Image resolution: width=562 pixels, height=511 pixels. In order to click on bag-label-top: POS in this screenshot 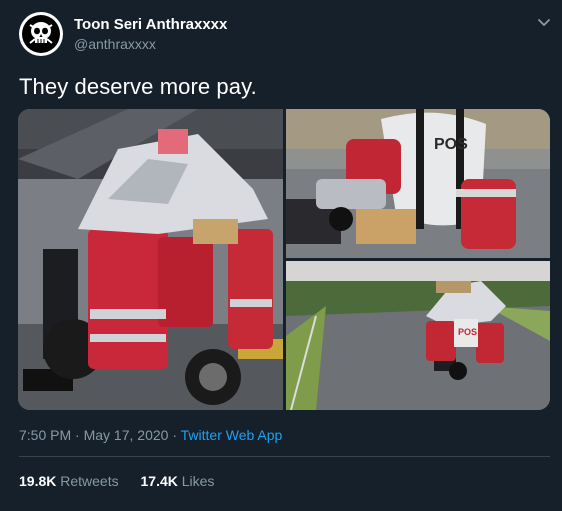, I will do `click(451, 144)`.